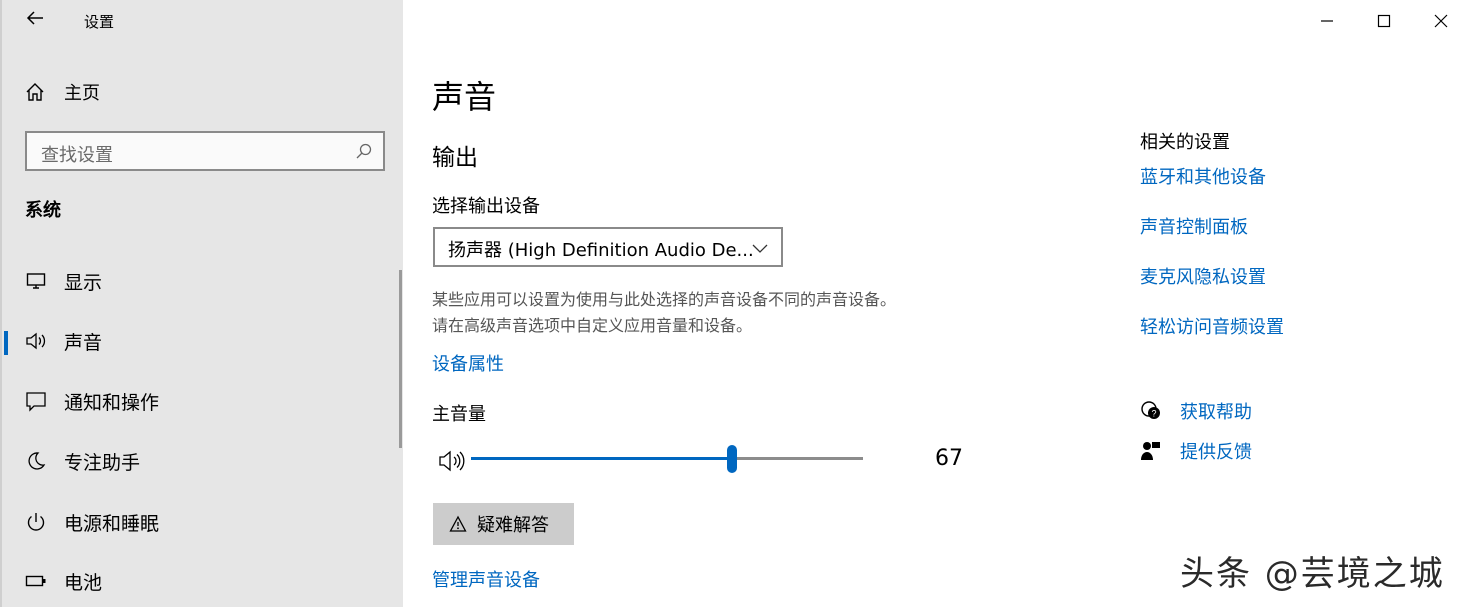  I want to click on give-feedback-row: 提供反馈, so click(1196, 451).